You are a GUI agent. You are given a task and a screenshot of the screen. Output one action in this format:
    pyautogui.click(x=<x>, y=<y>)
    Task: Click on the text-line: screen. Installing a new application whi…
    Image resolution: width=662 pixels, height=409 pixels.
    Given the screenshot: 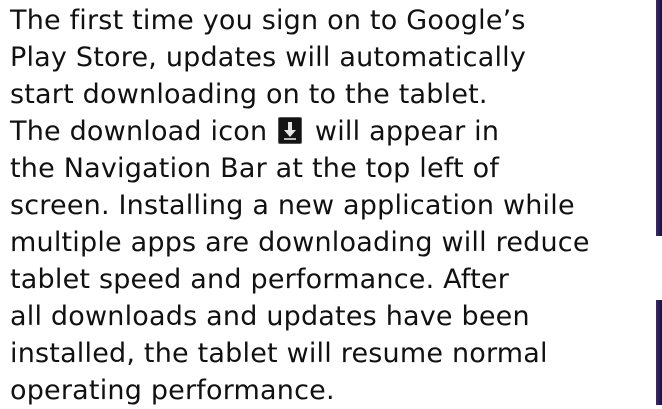 What is the action you would take?
    pyautogui.click(x=292, y=205)
    